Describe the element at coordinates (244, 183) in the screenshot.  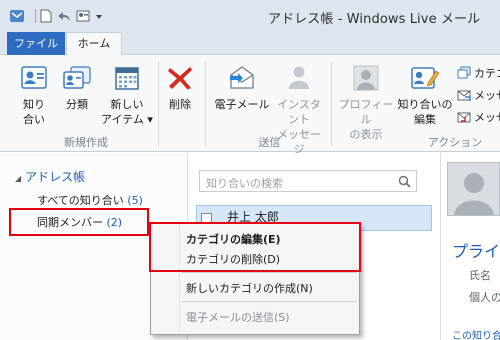
I see `search-placeholder: 知り合いの検索` at that location.